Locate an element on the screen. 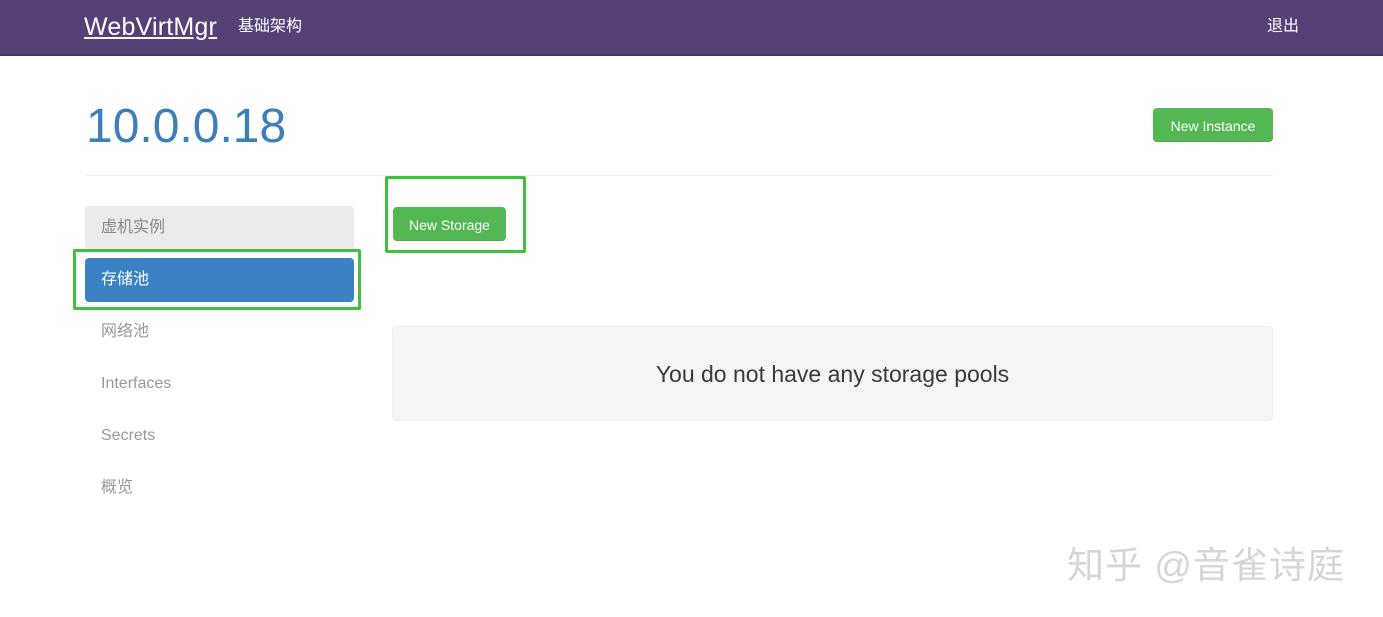  sidebar-link-interfaces: Interfaces is located at coordinates (219, 384).